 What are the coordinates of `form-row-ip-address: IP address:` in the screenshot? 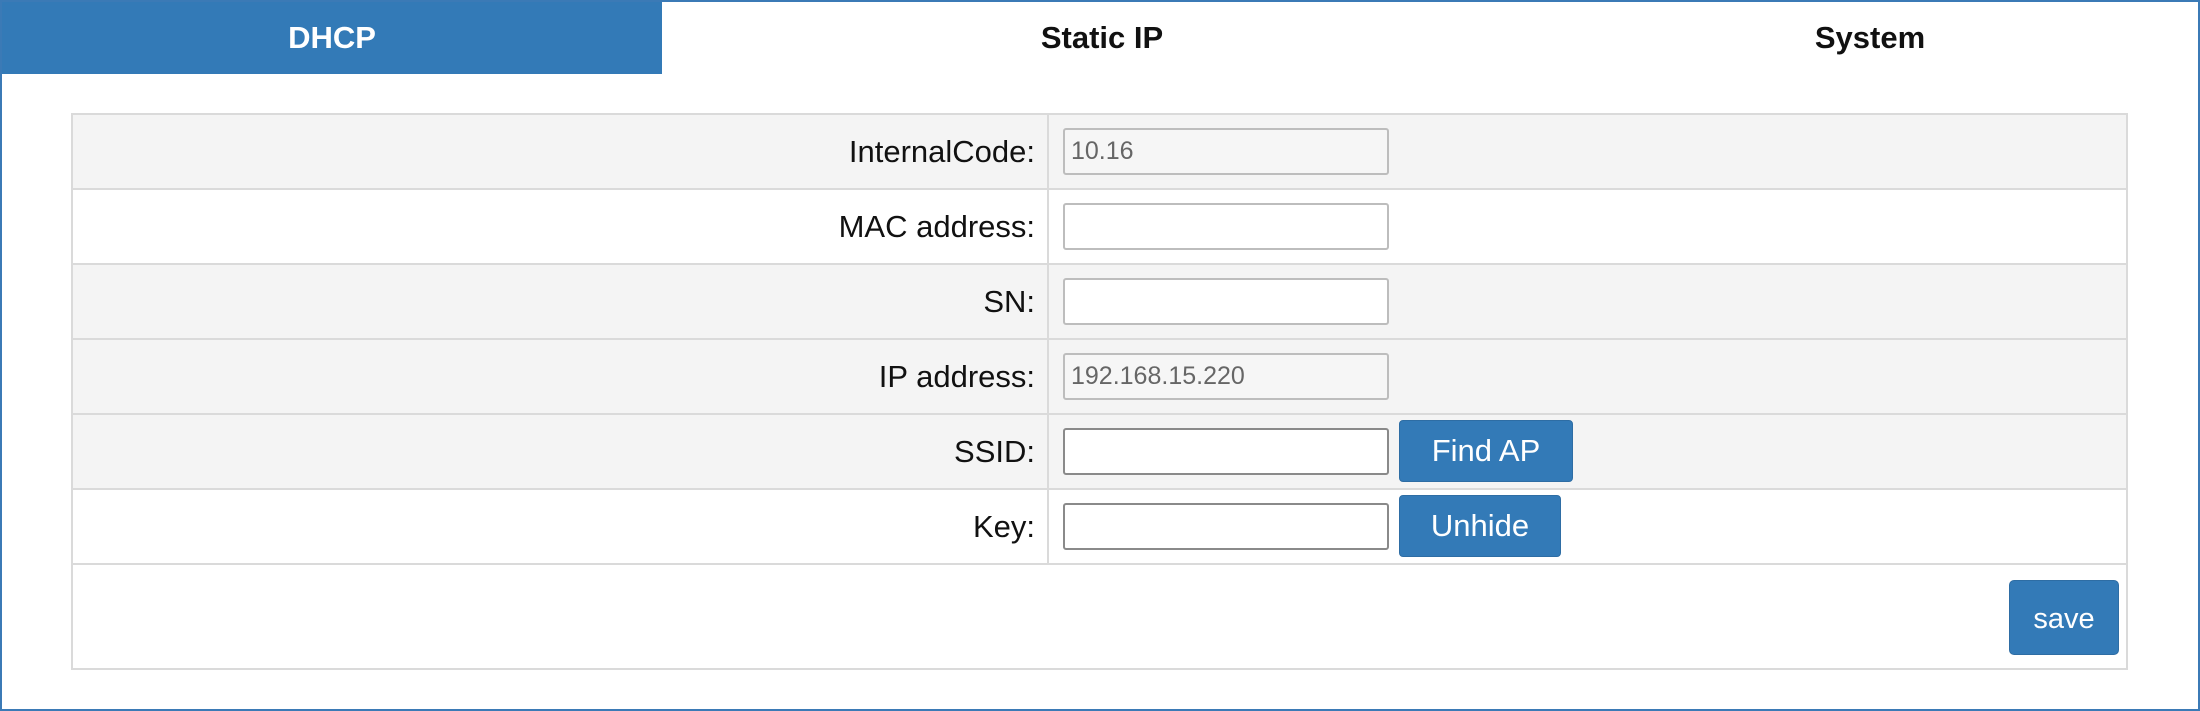 It's located at (1099, 377).